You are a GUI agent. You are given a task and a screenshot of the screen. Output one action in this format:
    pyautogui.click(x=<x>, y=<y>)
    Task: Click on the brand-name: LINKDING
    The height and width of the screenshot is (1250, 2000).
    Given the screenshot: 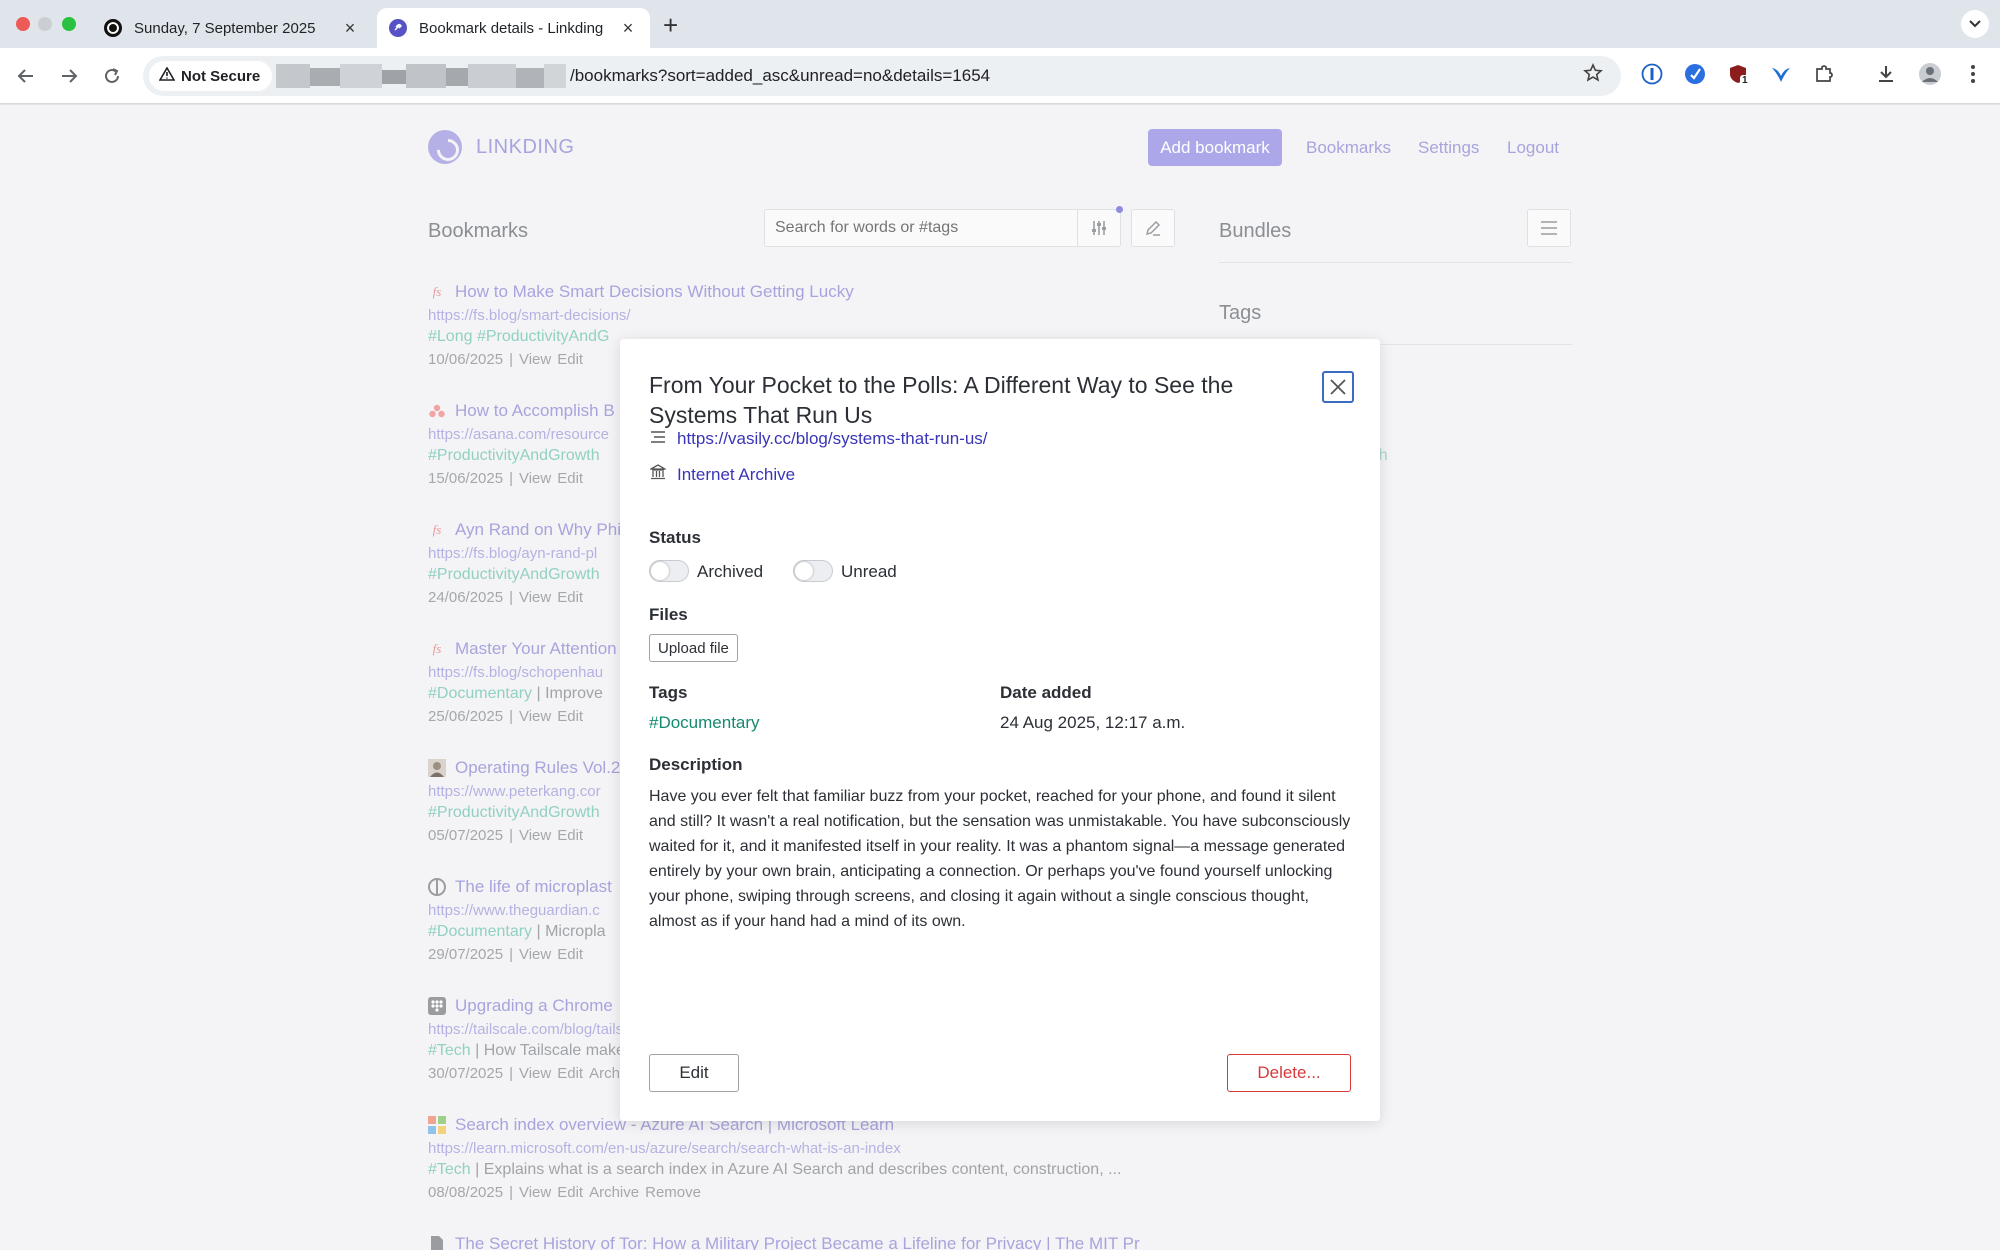 What is the action you would take?
    pyautogui.click(x=525, y=147)
    